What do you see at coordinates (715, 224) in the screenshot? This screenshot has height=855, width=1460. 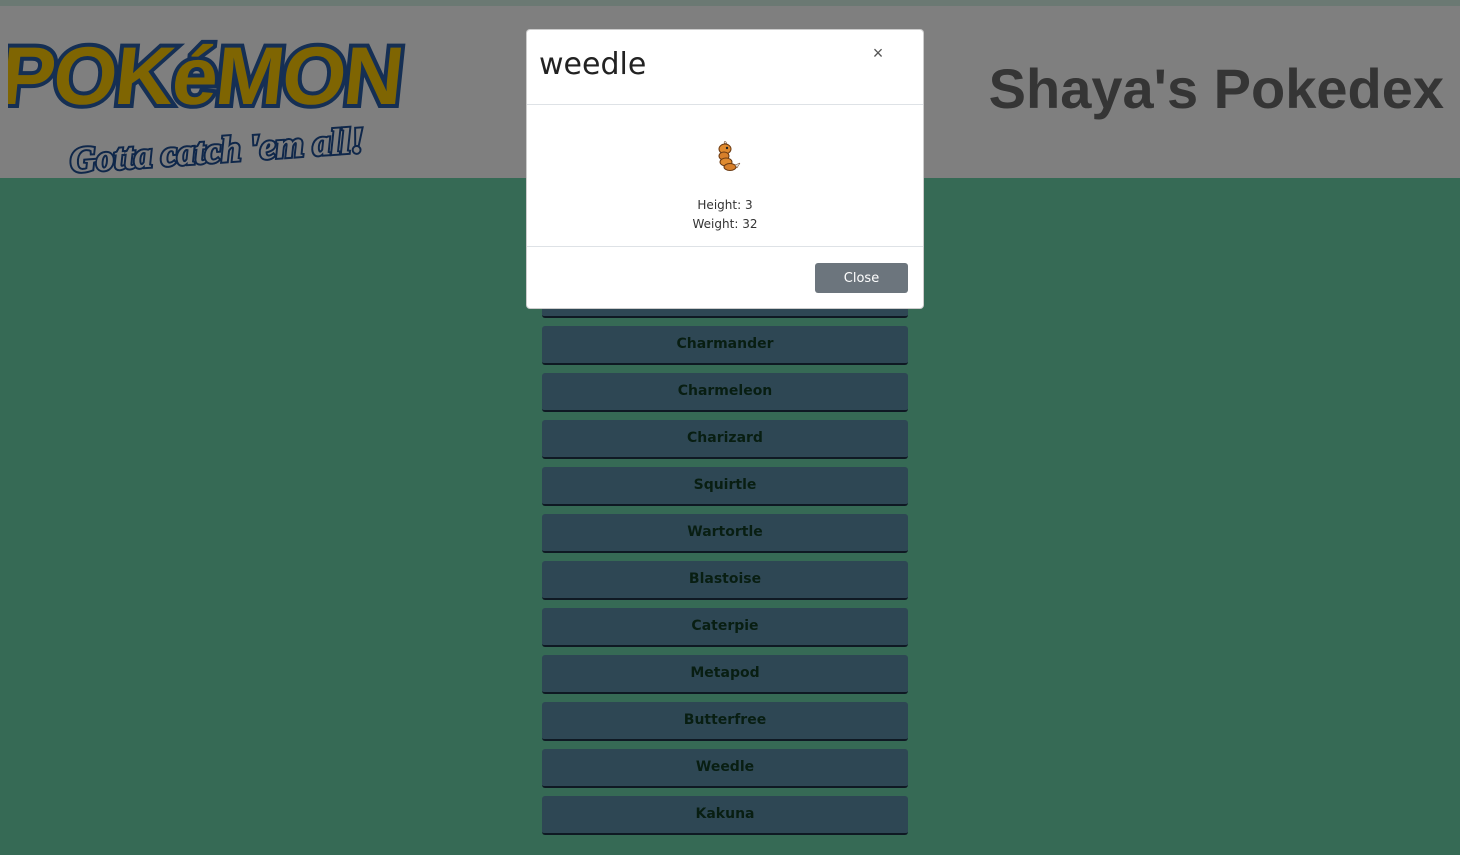 I see `weight-label: Weight:` at bounding box center [715, 224].